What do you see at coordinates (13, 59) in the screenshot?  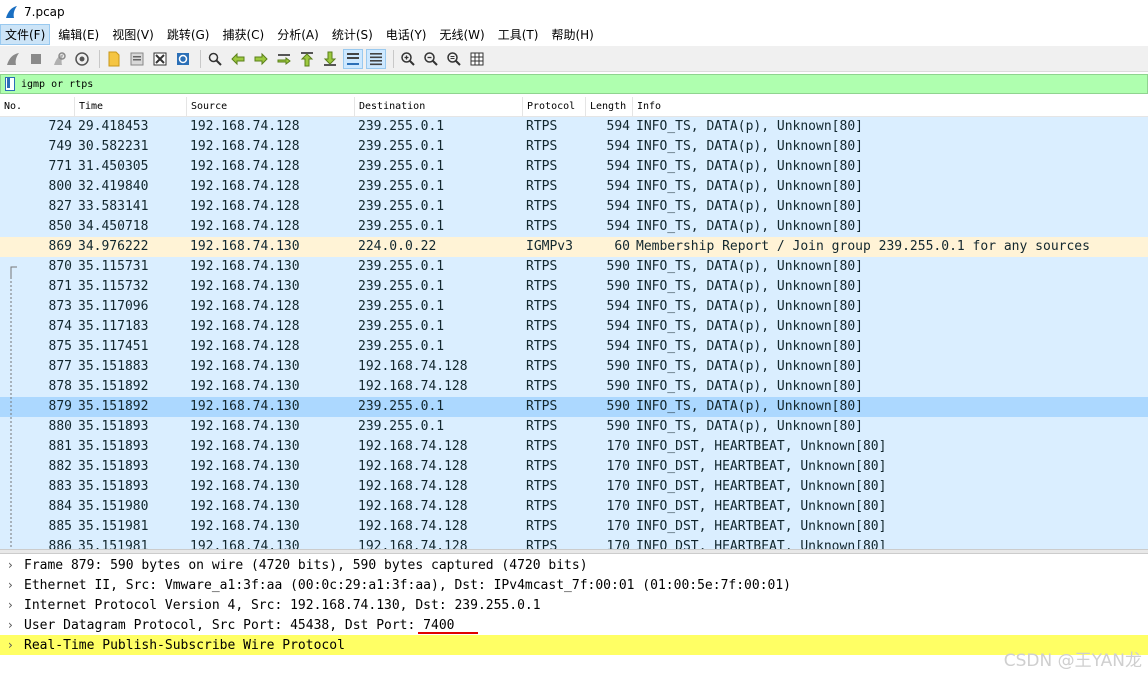 I see `shark-start-icon` at bounding box center [13, 59].